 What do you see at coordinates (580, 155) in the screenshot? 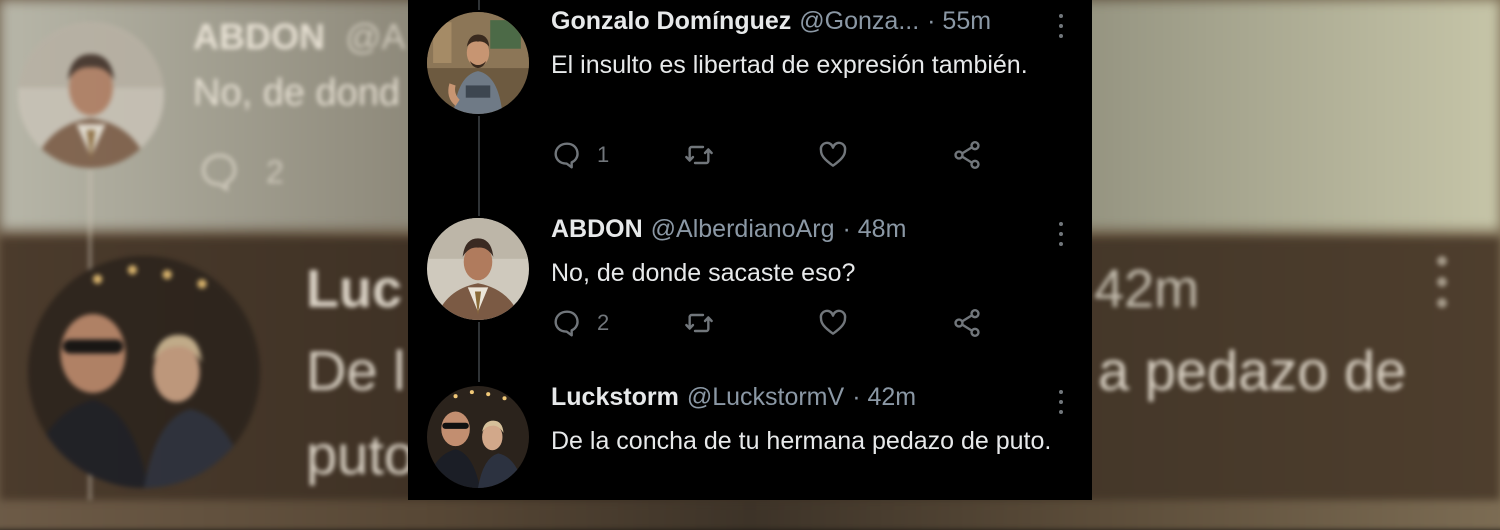
I see `reply-button: 1` at bounding box center [580, 155].